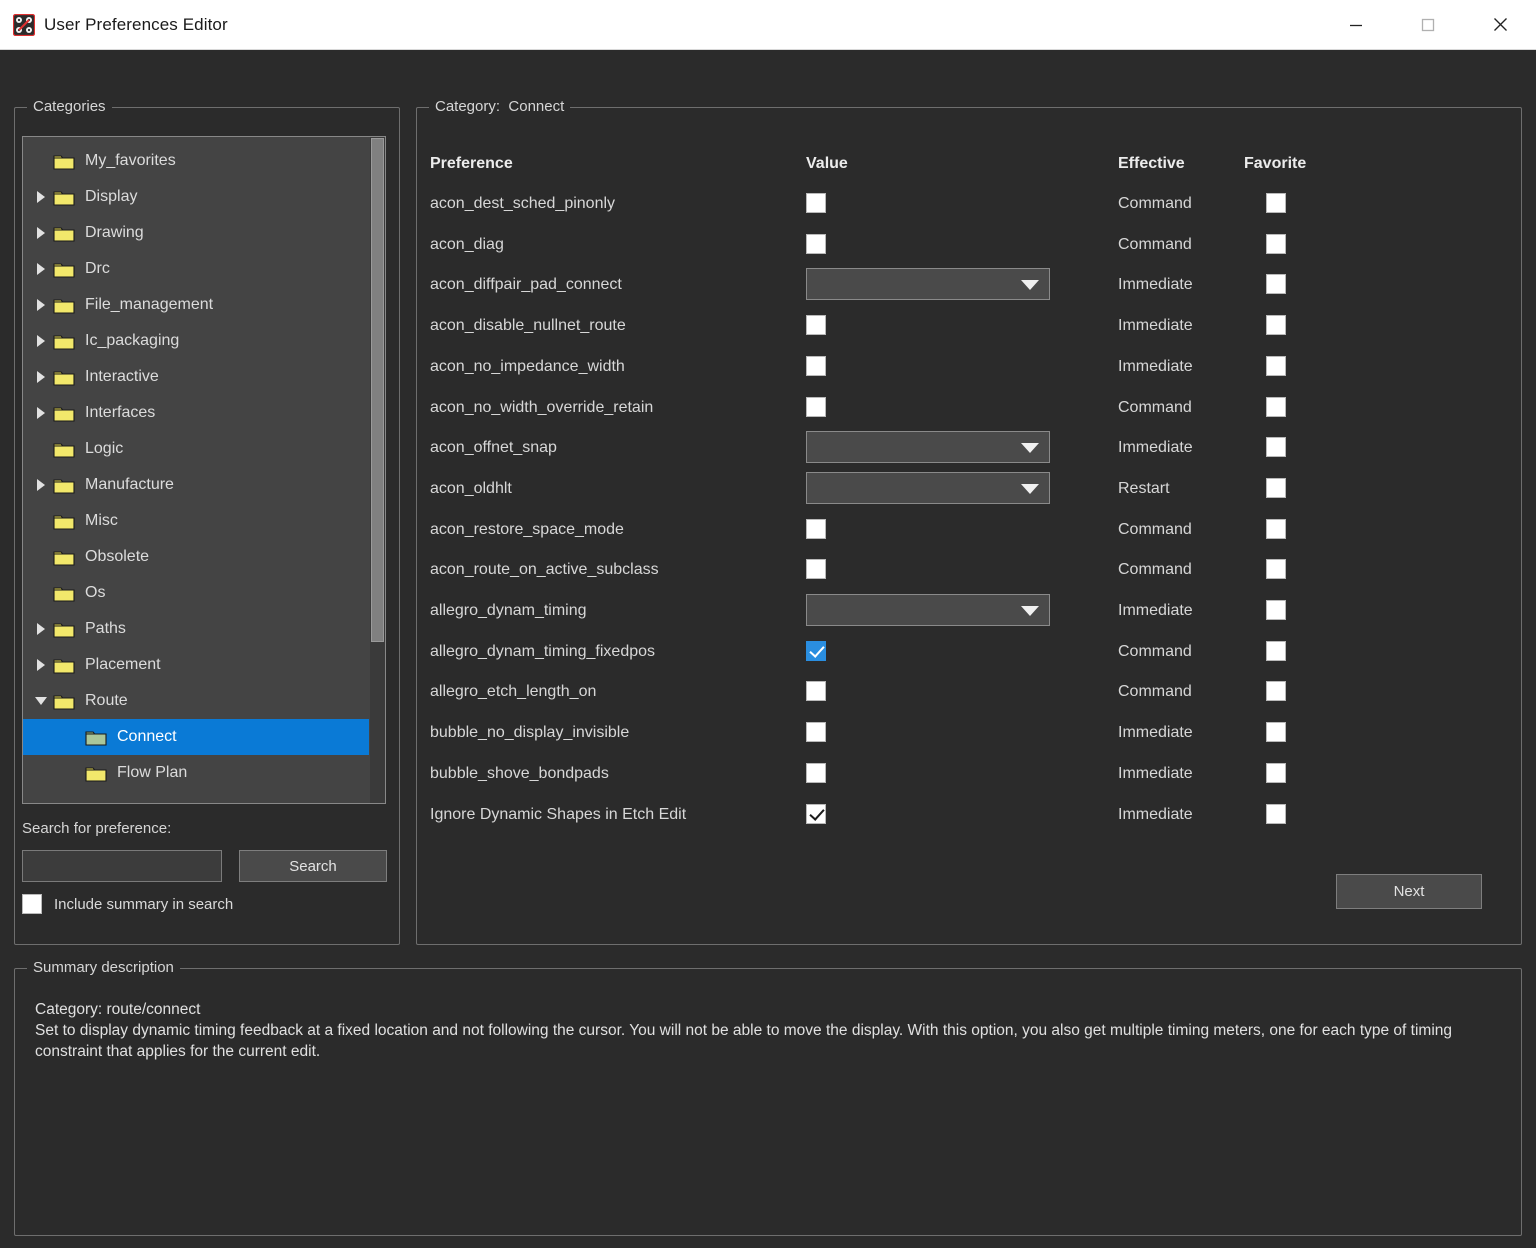 This screenshot has width=1536, height=1248. I want to click on sidebar-item-drawing: Drawing, so click(196, 233).